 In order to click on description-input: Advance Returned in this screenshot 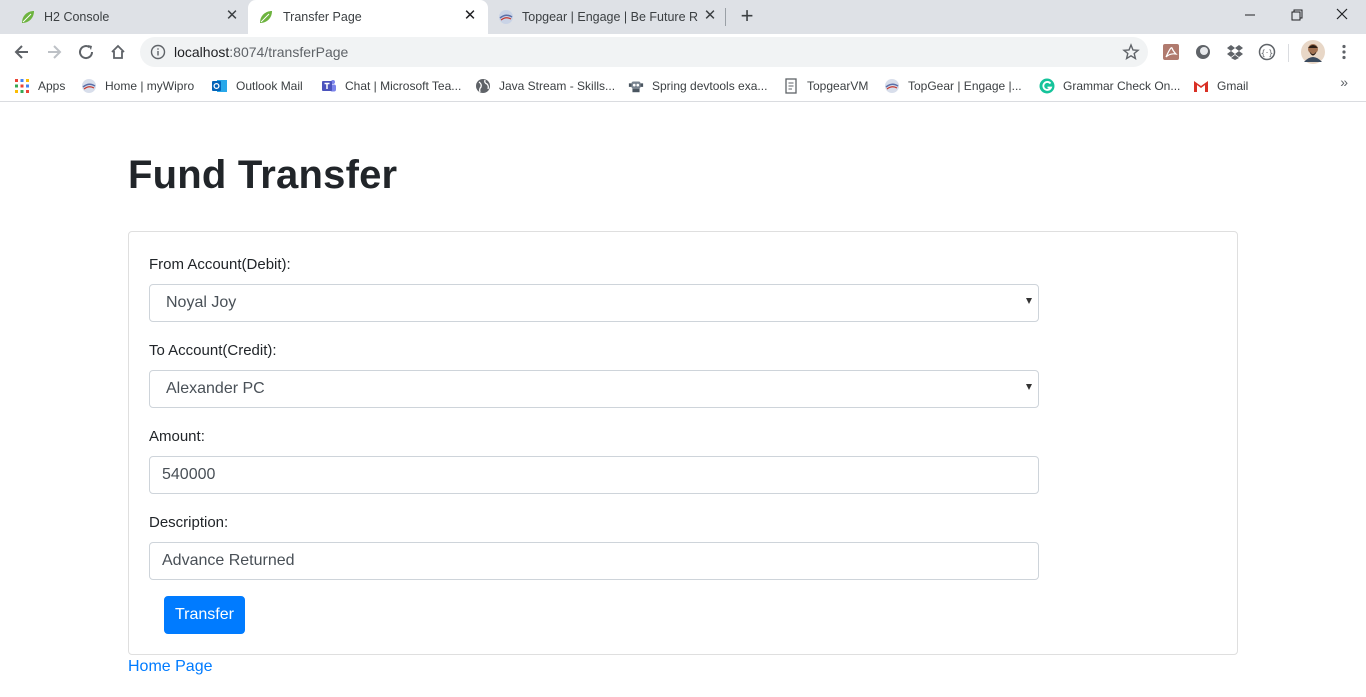, I will do `click(594, 561)`.